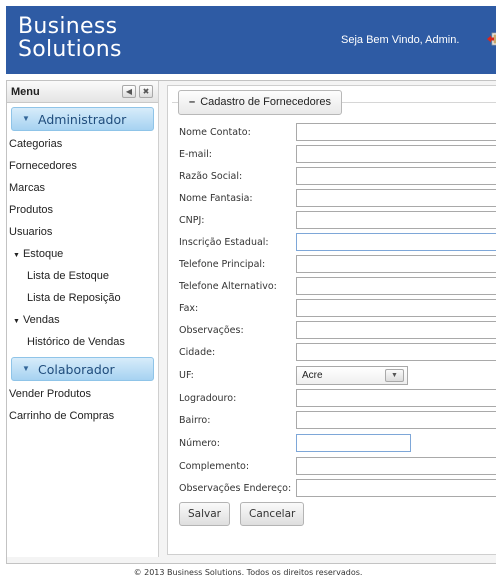 Image resolution: width=496 pixels, height=583 pixels. Describe the element at coordinates (396, 488) in the screenshot. I see `observacoes-endereco-input` at that location.